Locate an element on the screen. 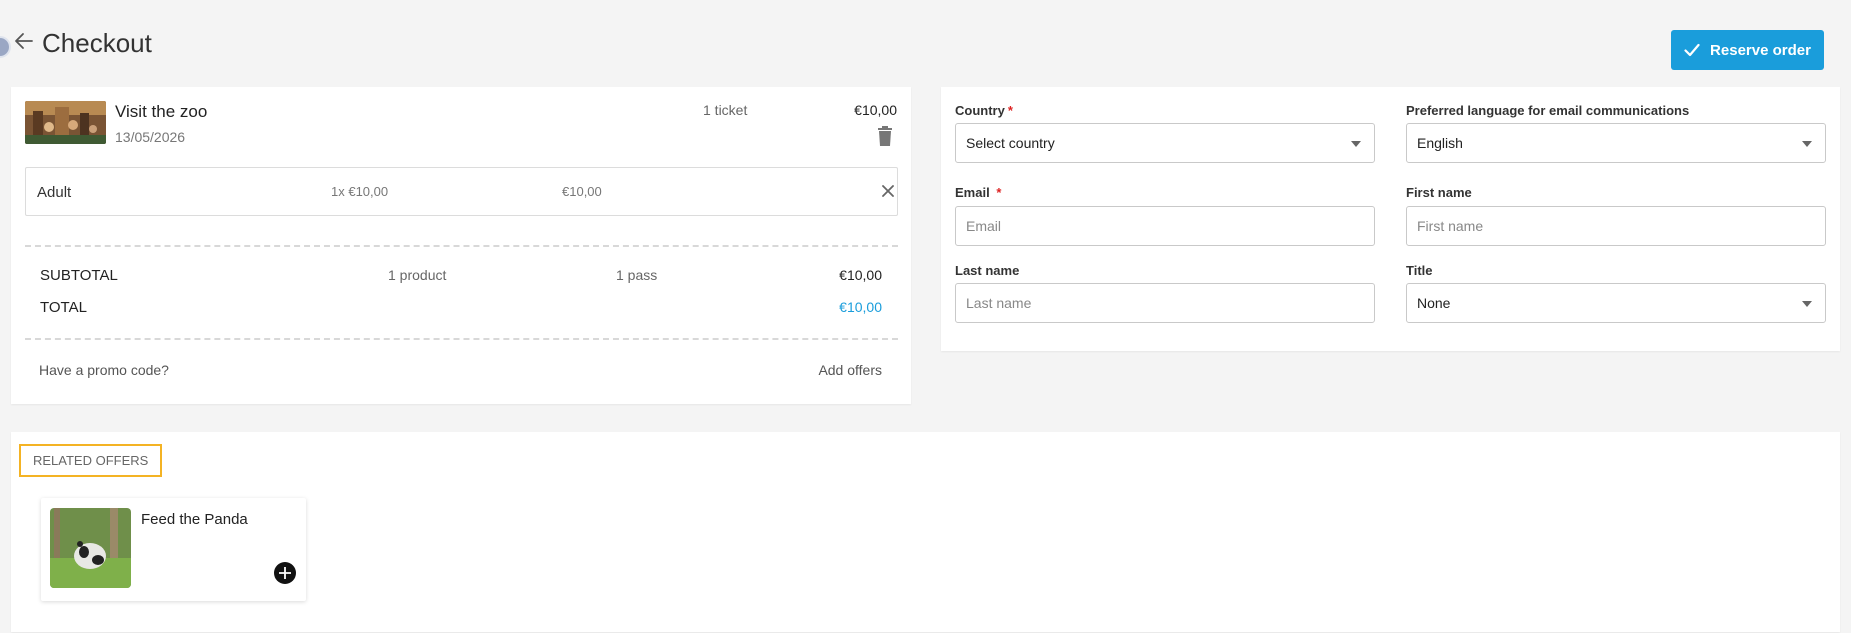  add-offers-link: Add offers is located at coordinates (850, 370).